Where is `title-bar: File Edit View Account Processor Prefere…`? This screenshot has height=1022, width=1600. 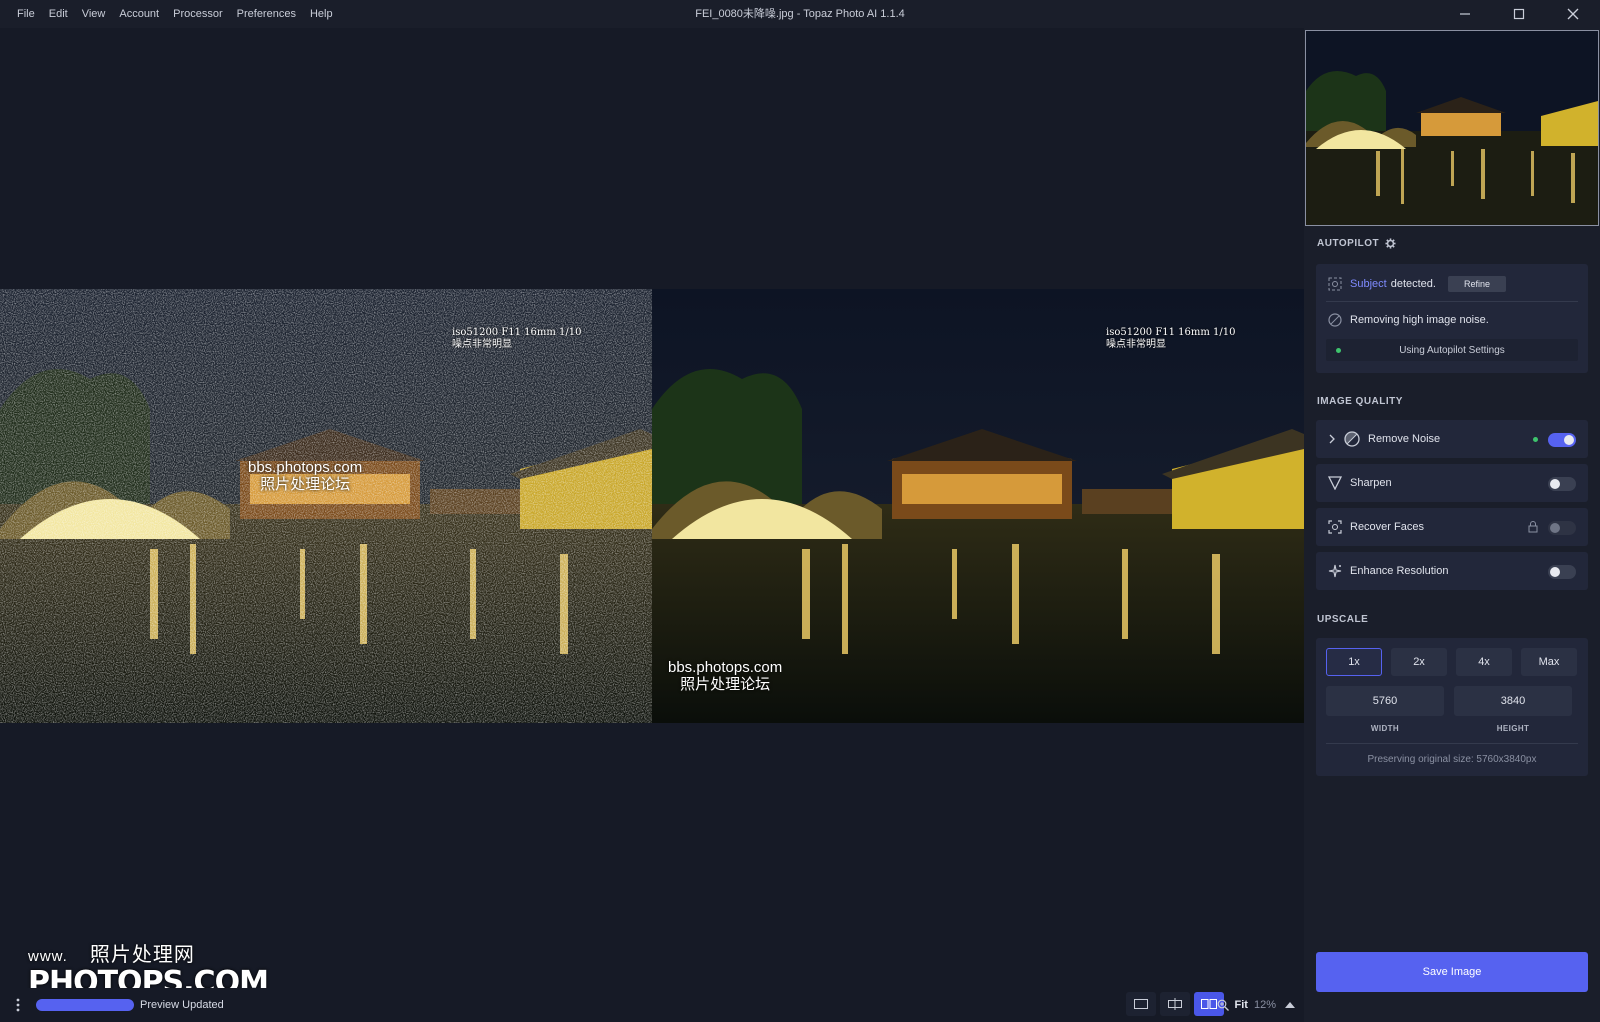
title-bar: File Edit View Account Processor Prefere… is located at coordinates (800, 14).